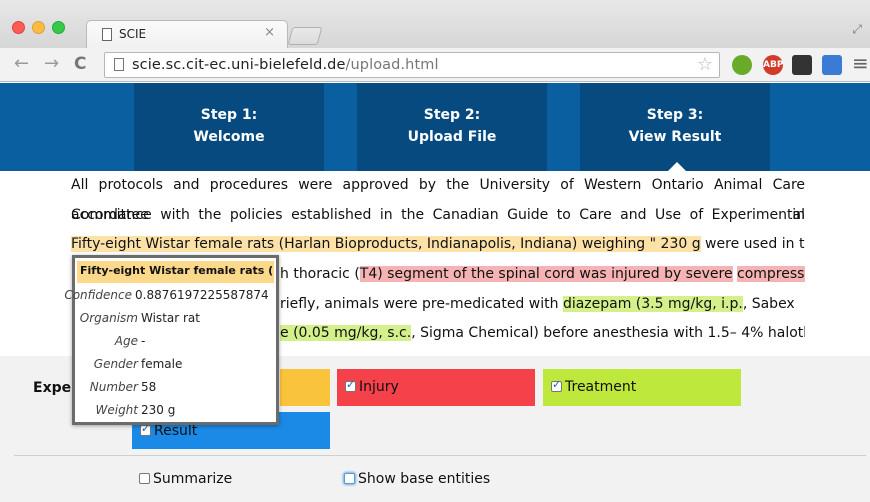 The width and height of the screenshot is (870, 502). Describe the element at coordinates (80, 64) in the screenshot. I see `reload-button: C` at that location.